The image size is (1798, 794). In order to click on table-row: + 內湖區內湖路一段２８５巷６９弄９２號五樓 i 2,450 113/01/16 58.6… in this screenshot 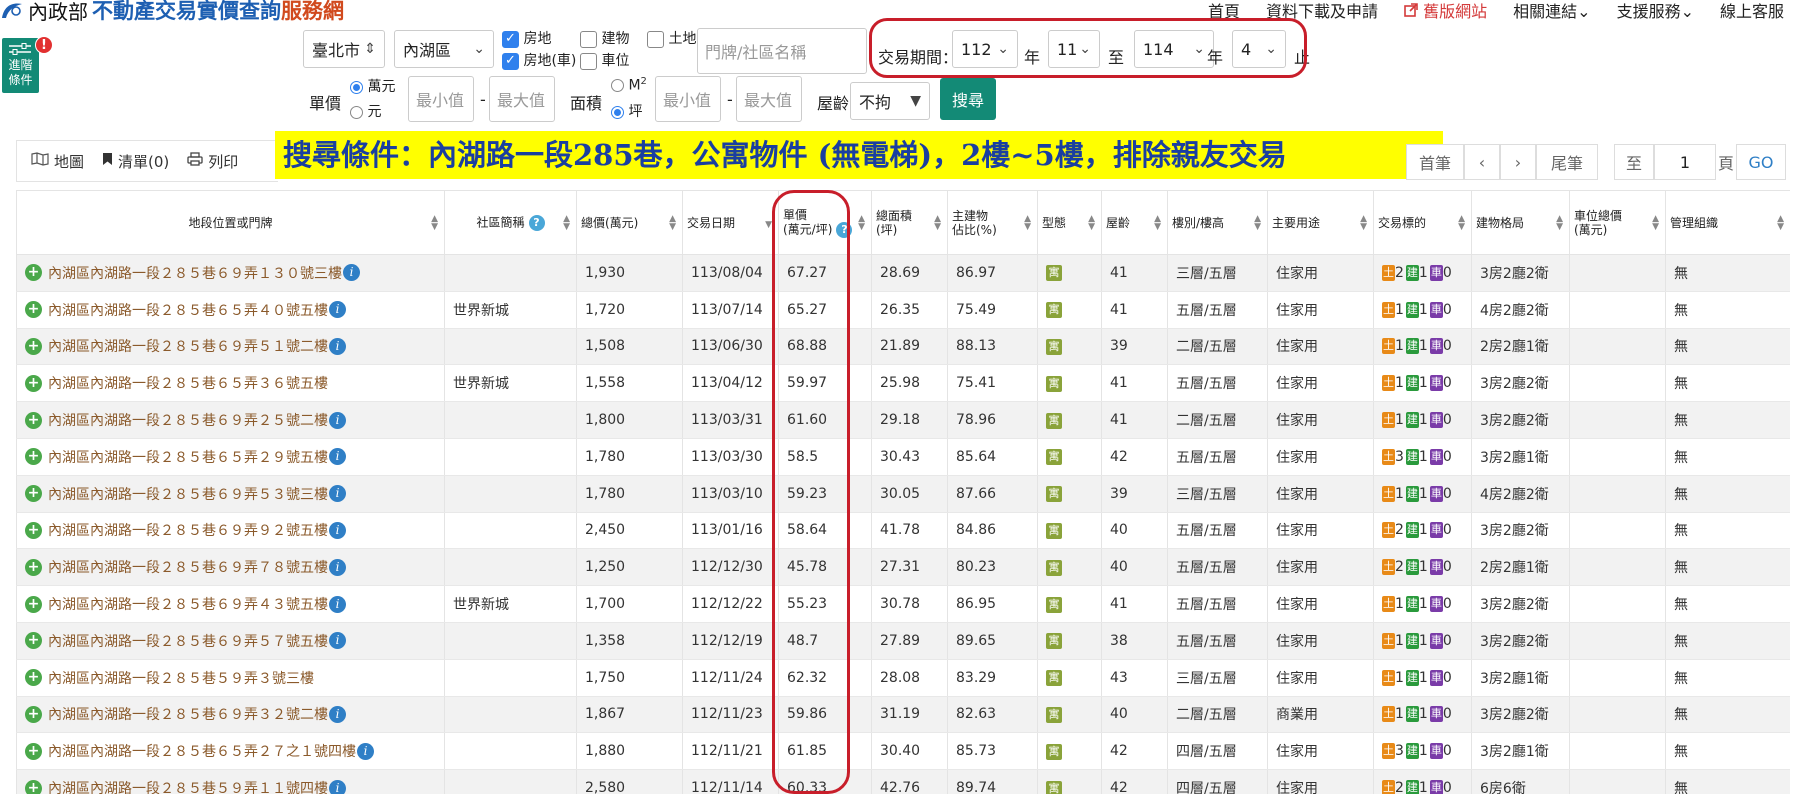, I will do `click(903, 531)`.